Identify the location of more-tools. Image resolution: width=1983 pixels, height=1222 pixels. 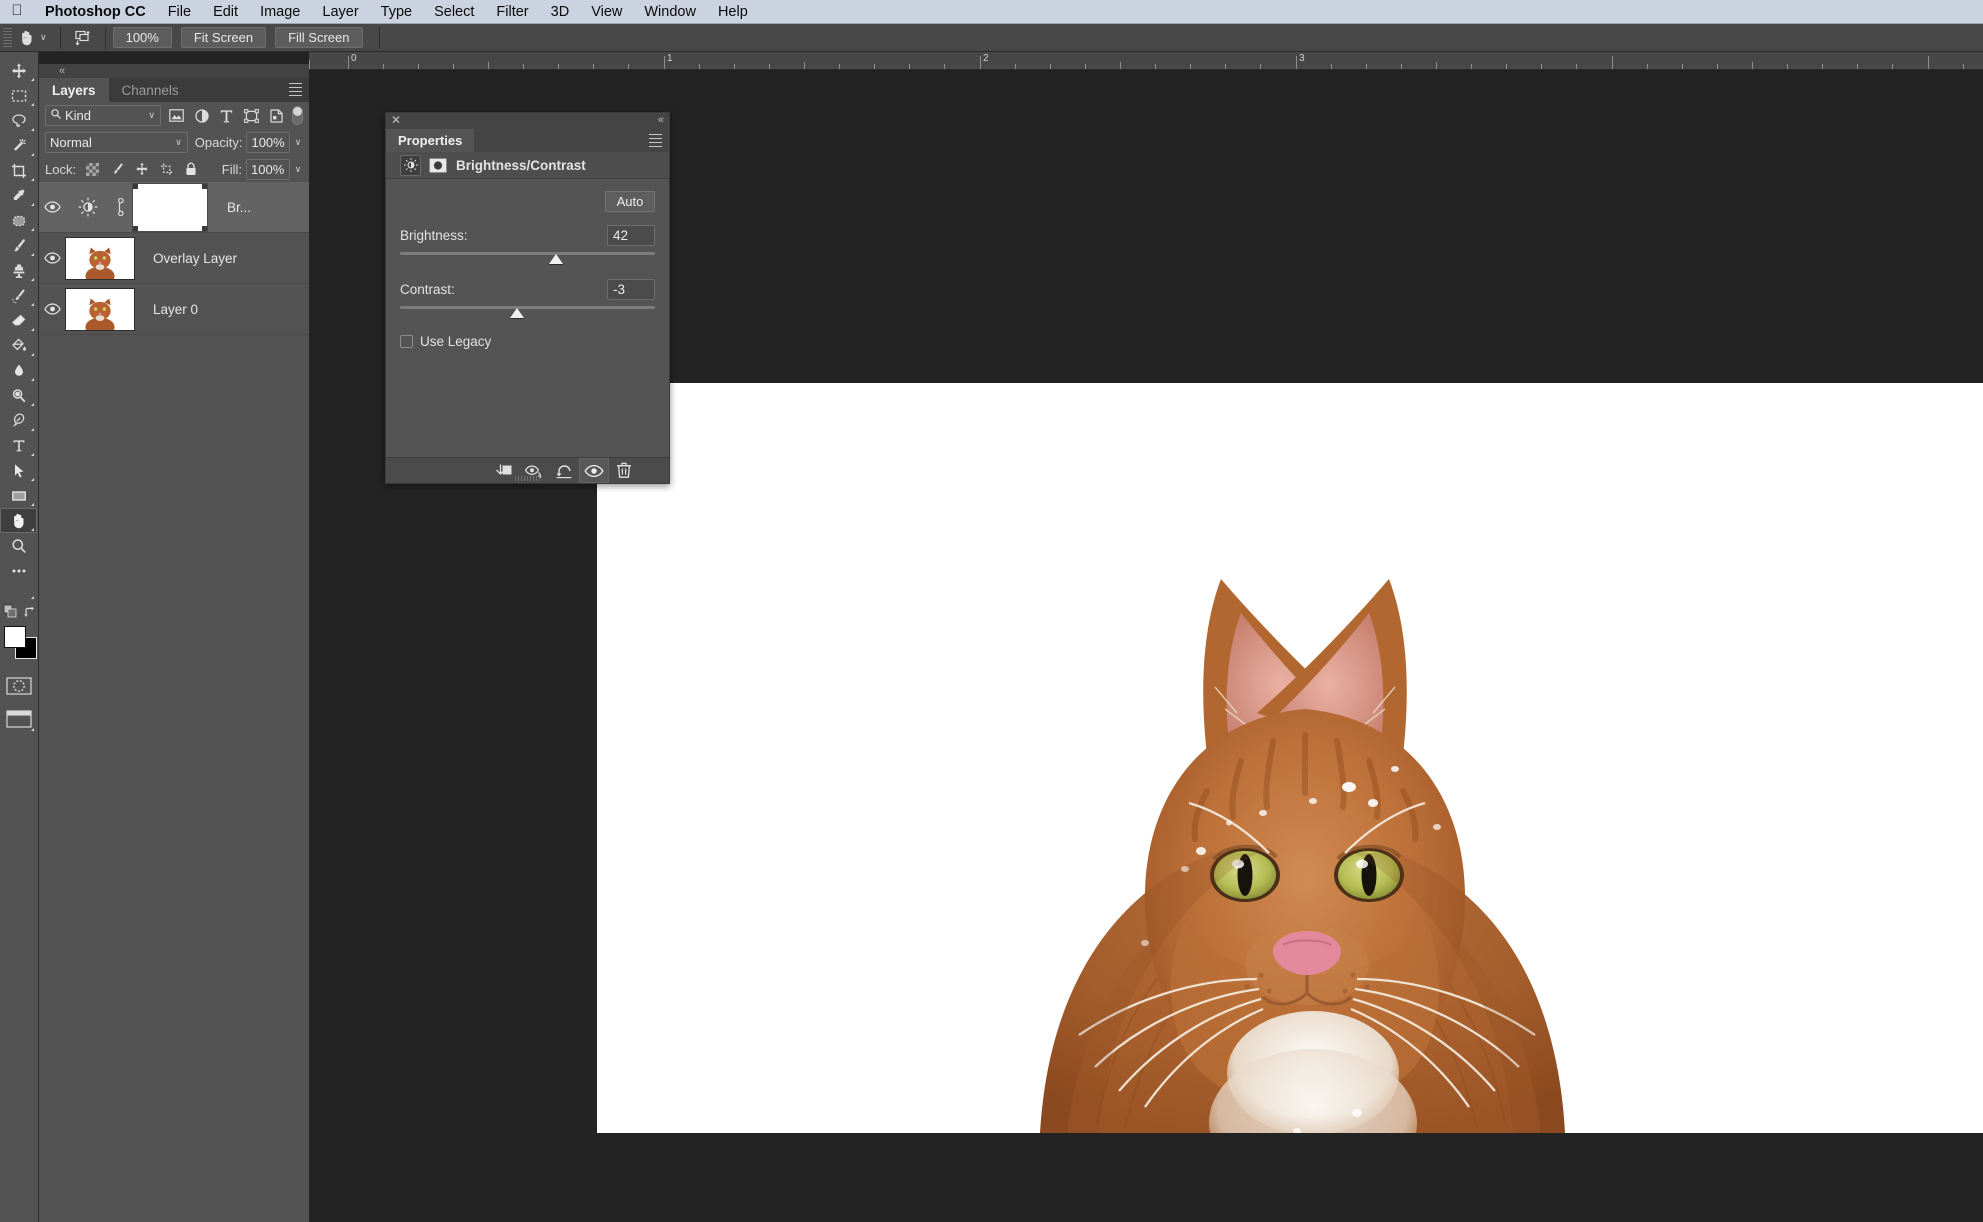
(18, 570).